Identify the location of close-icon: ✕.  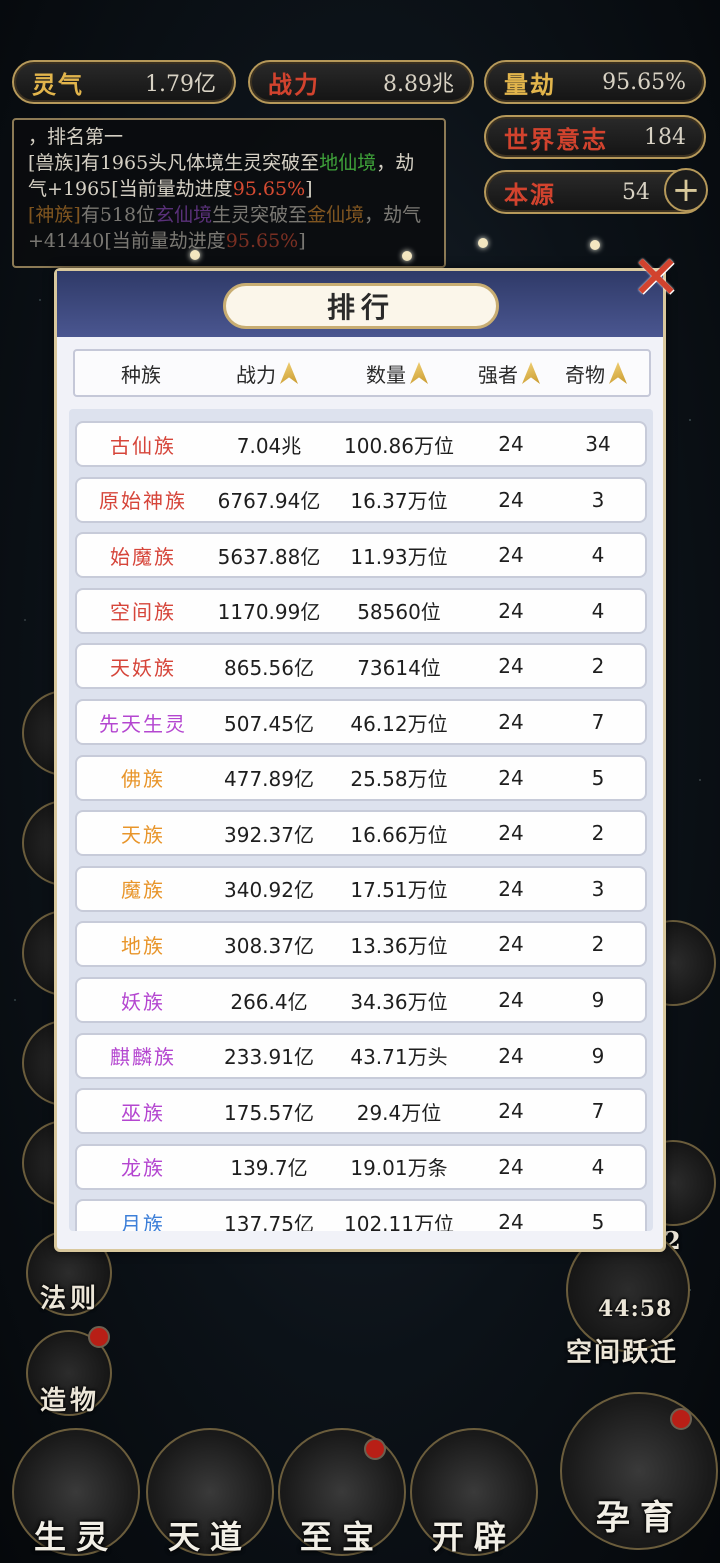
(656, 278).